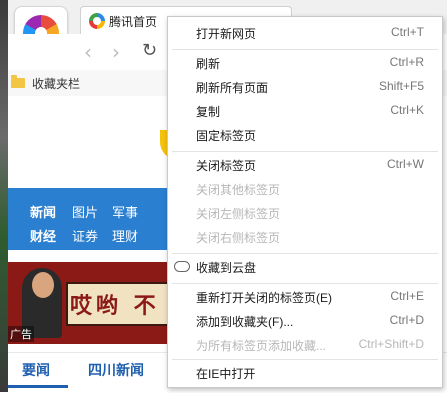  I want to click on menu-item-label: 重新打开关闭的标签页(E), so click(264, 298).